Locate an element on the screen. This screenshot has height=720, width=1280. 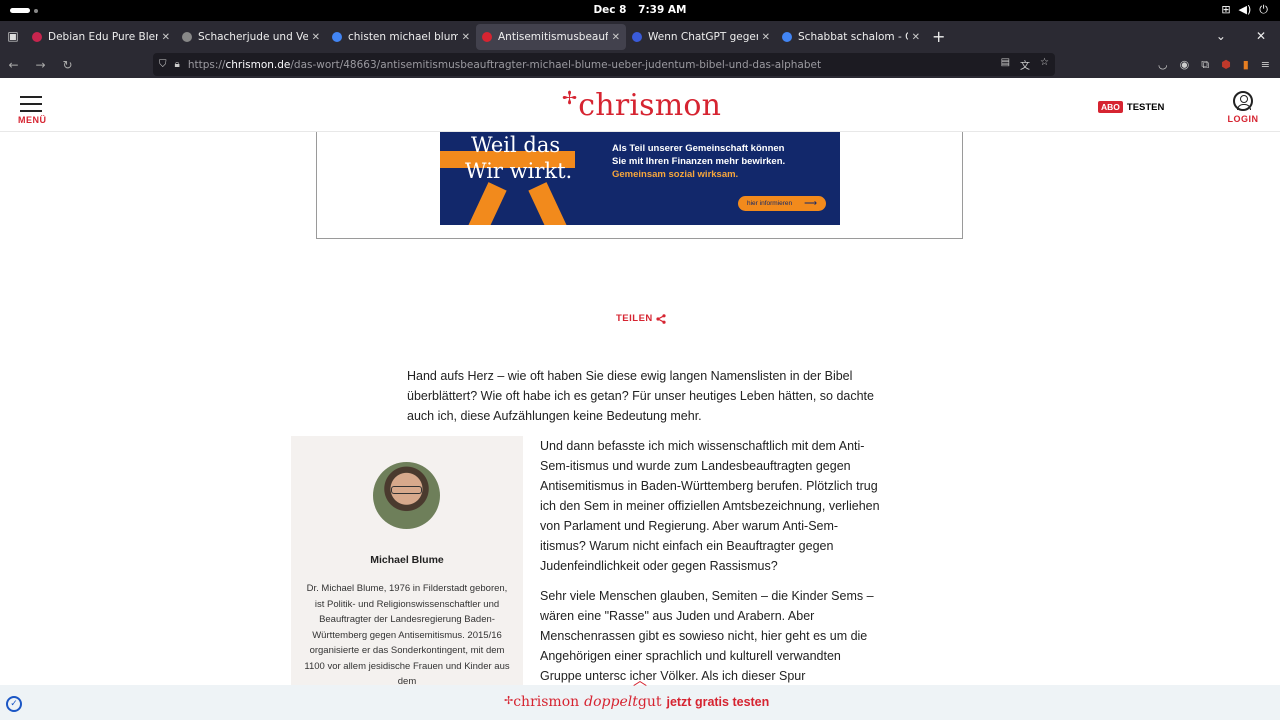
extensions-icon: ⧉ is located at coordinates (1205, 65).